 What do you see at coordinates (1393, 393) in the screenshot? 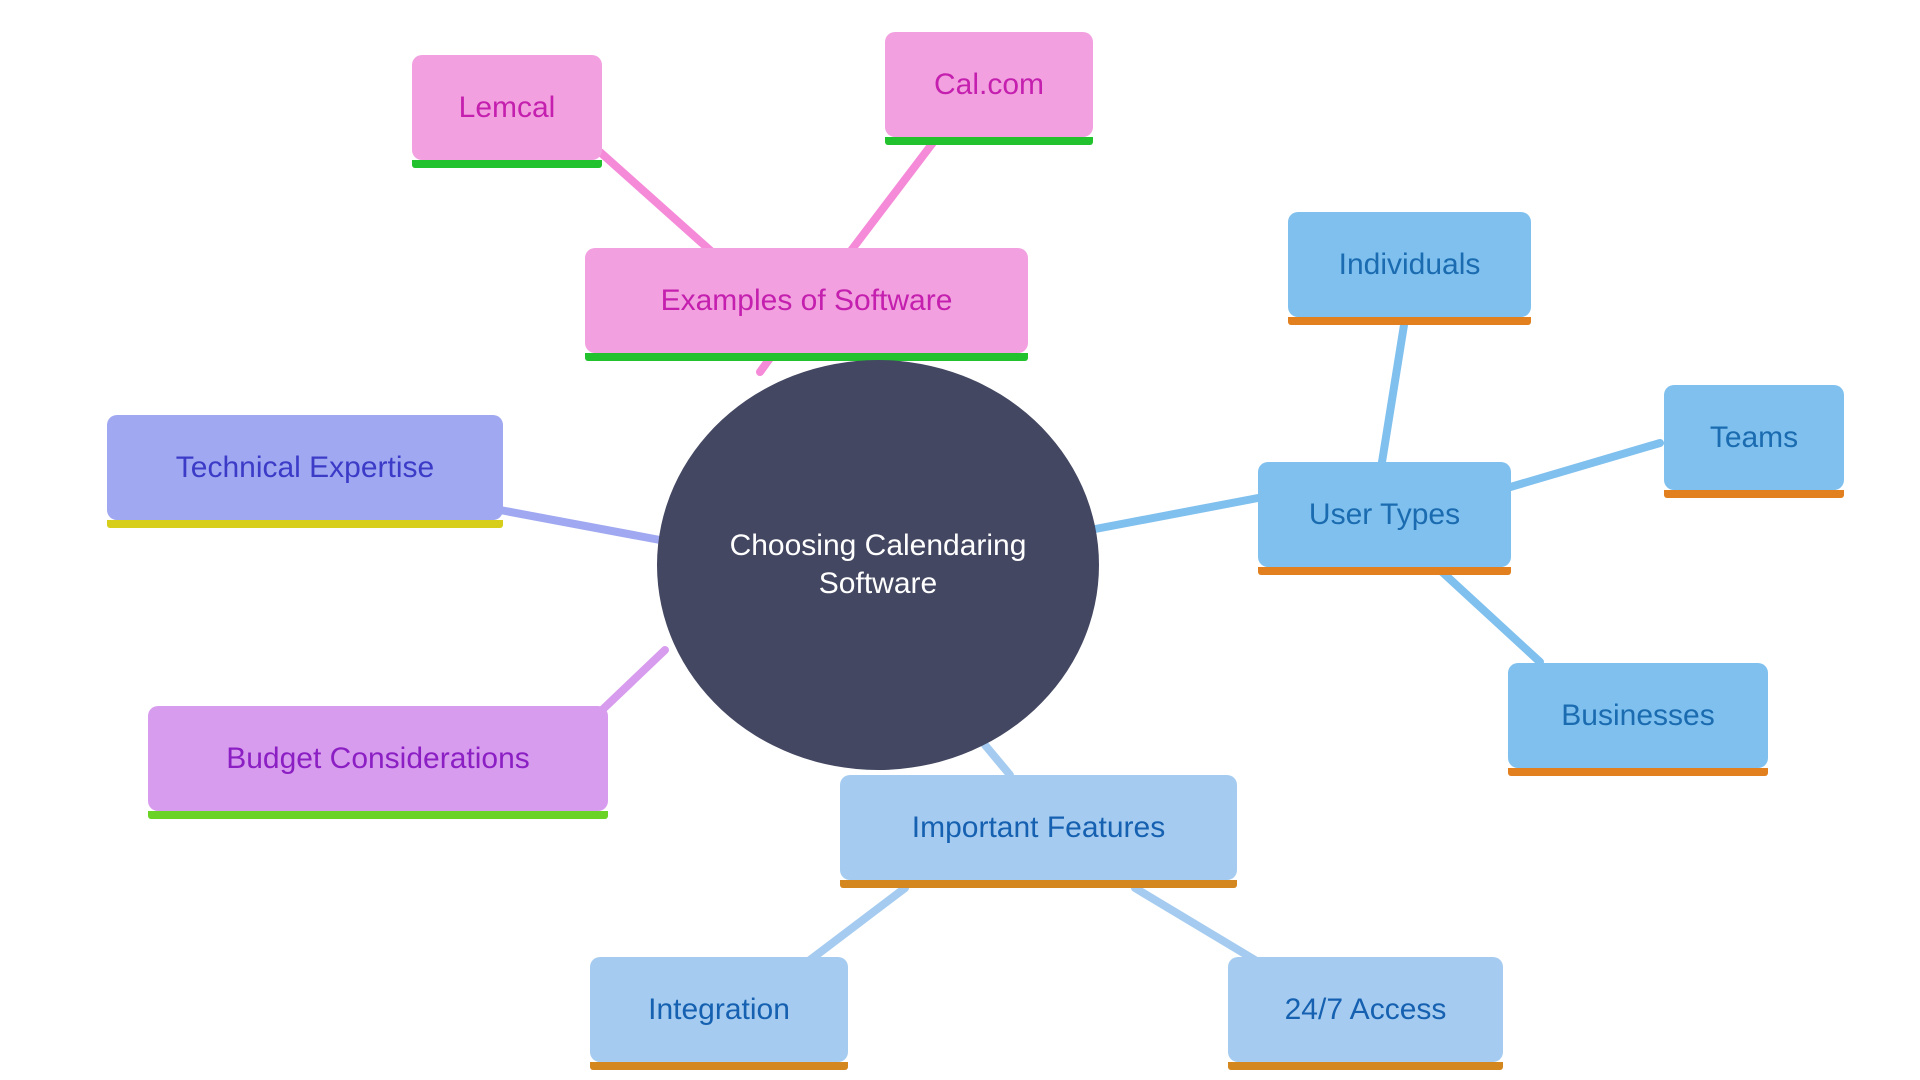
I see `edge-usertypes-individuals` at bounding box center [1393, 393].